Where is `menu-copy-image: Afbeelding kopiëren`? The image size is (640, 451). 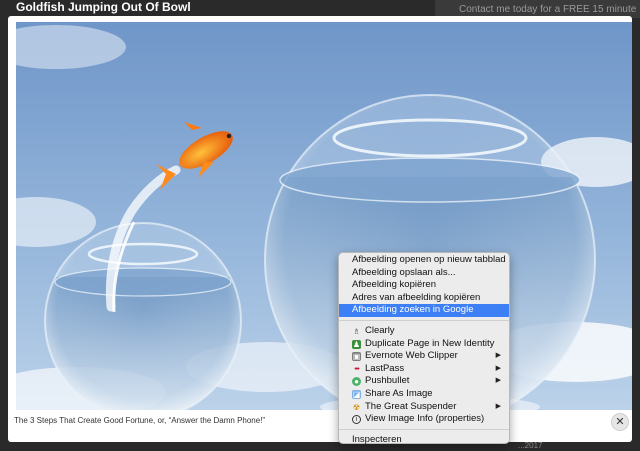 menu-copy-image: Afbeelding kopiëren is located at coordinates (424, 285).